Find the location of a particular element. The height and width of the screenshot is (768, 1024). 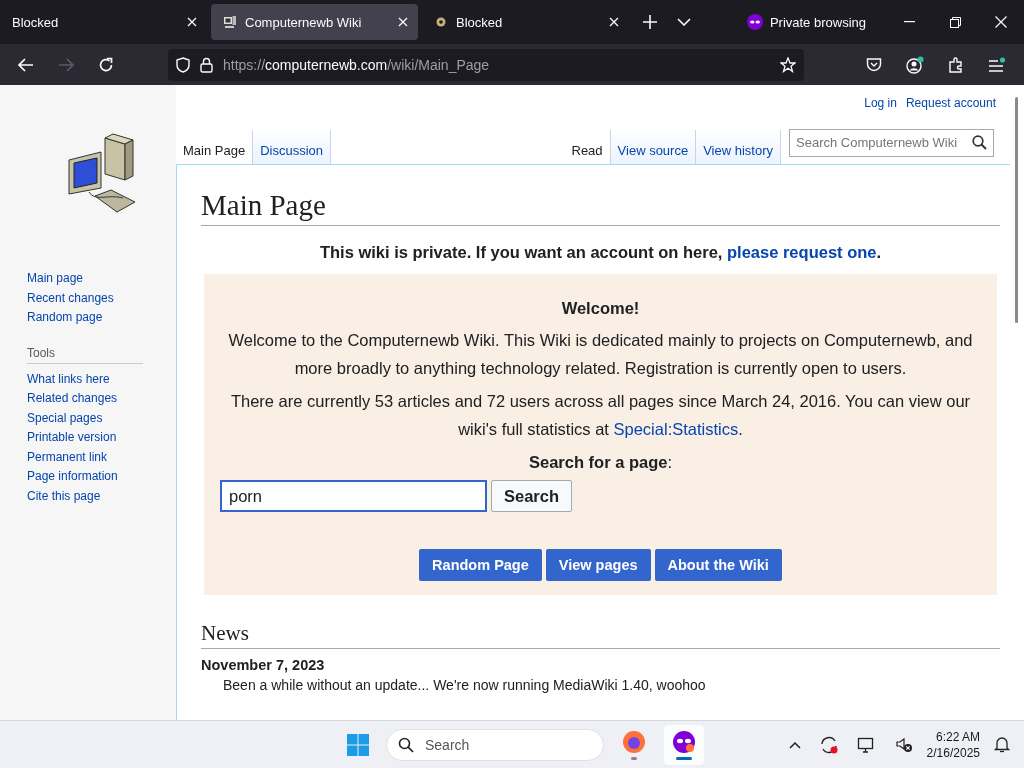

search-label: Search for a page: is located at coordinates (600, 462).